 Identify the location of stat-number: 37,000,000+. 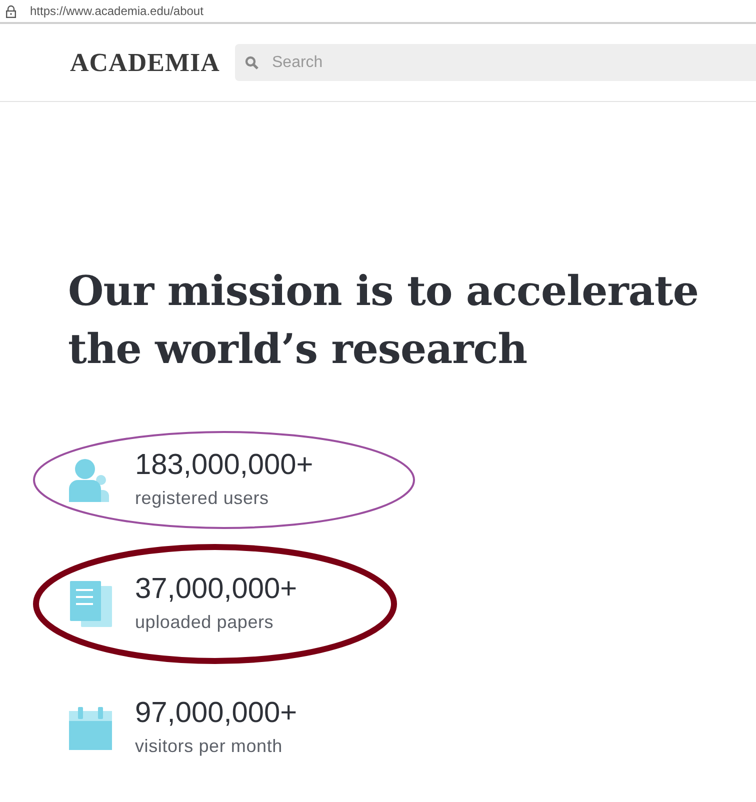
(216, 589).